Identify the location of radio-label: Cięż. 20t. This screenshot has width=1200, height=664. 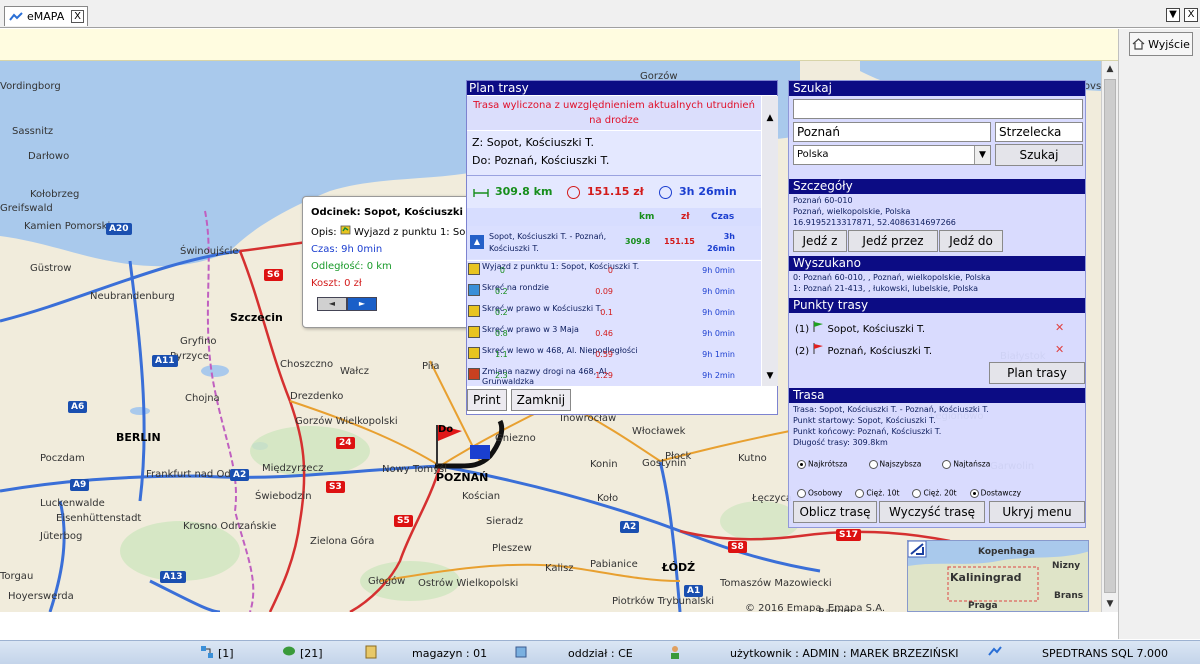
(940, 493).